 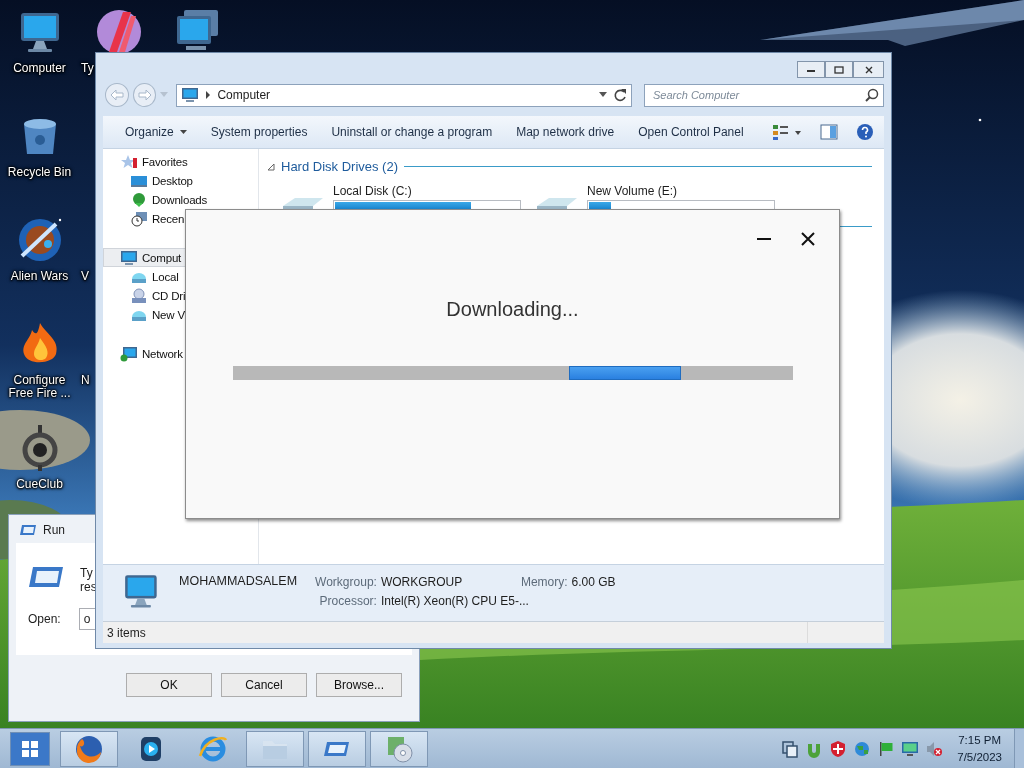 I want to click on restore-icon, so click(x=839, y=69).